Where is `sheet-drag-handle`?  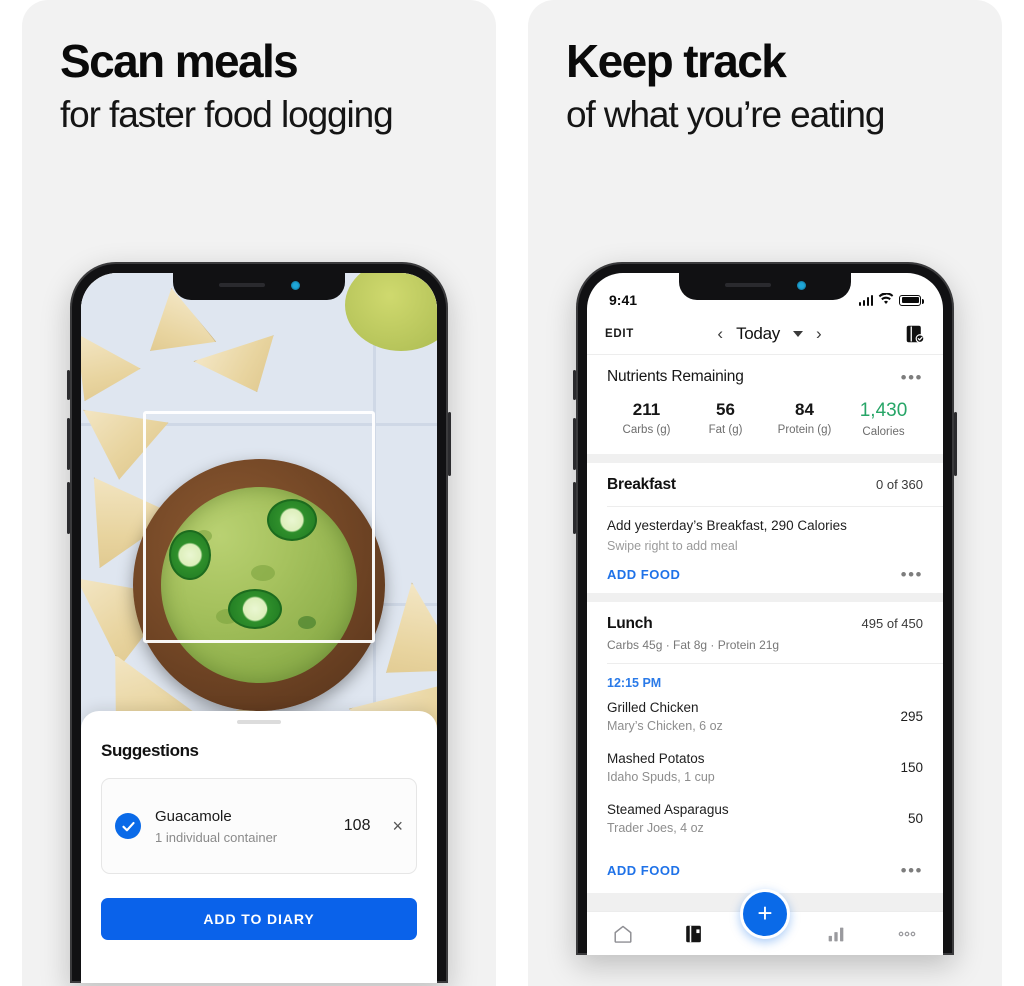
sheet-drag-handle is located at coordinates (259, 722).